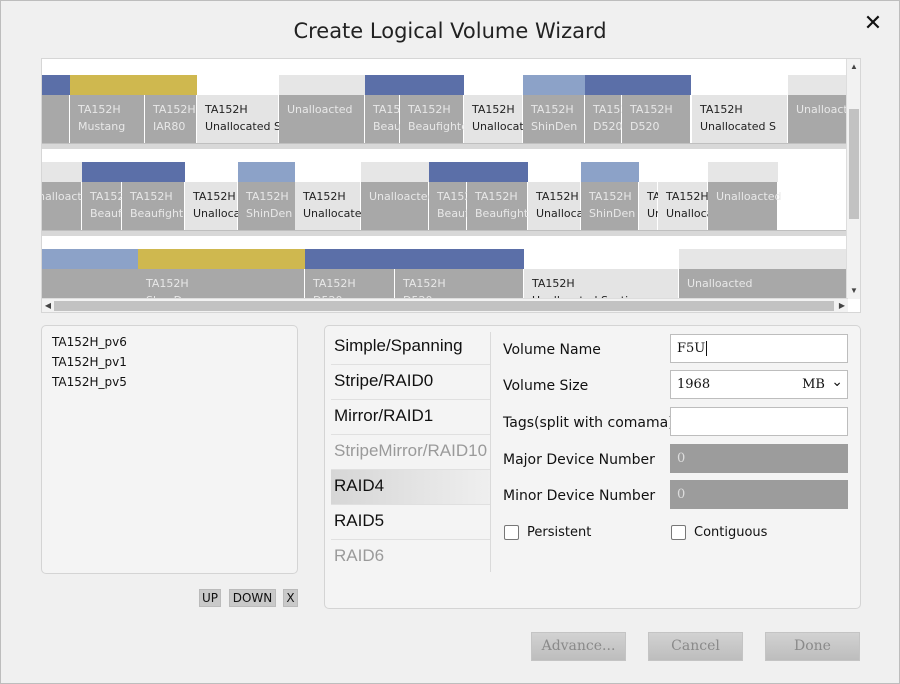  What do you see at coordinates (511, 532) in the screenshot?
I see `persistent-checkbox` at bounding box center [511, 532].